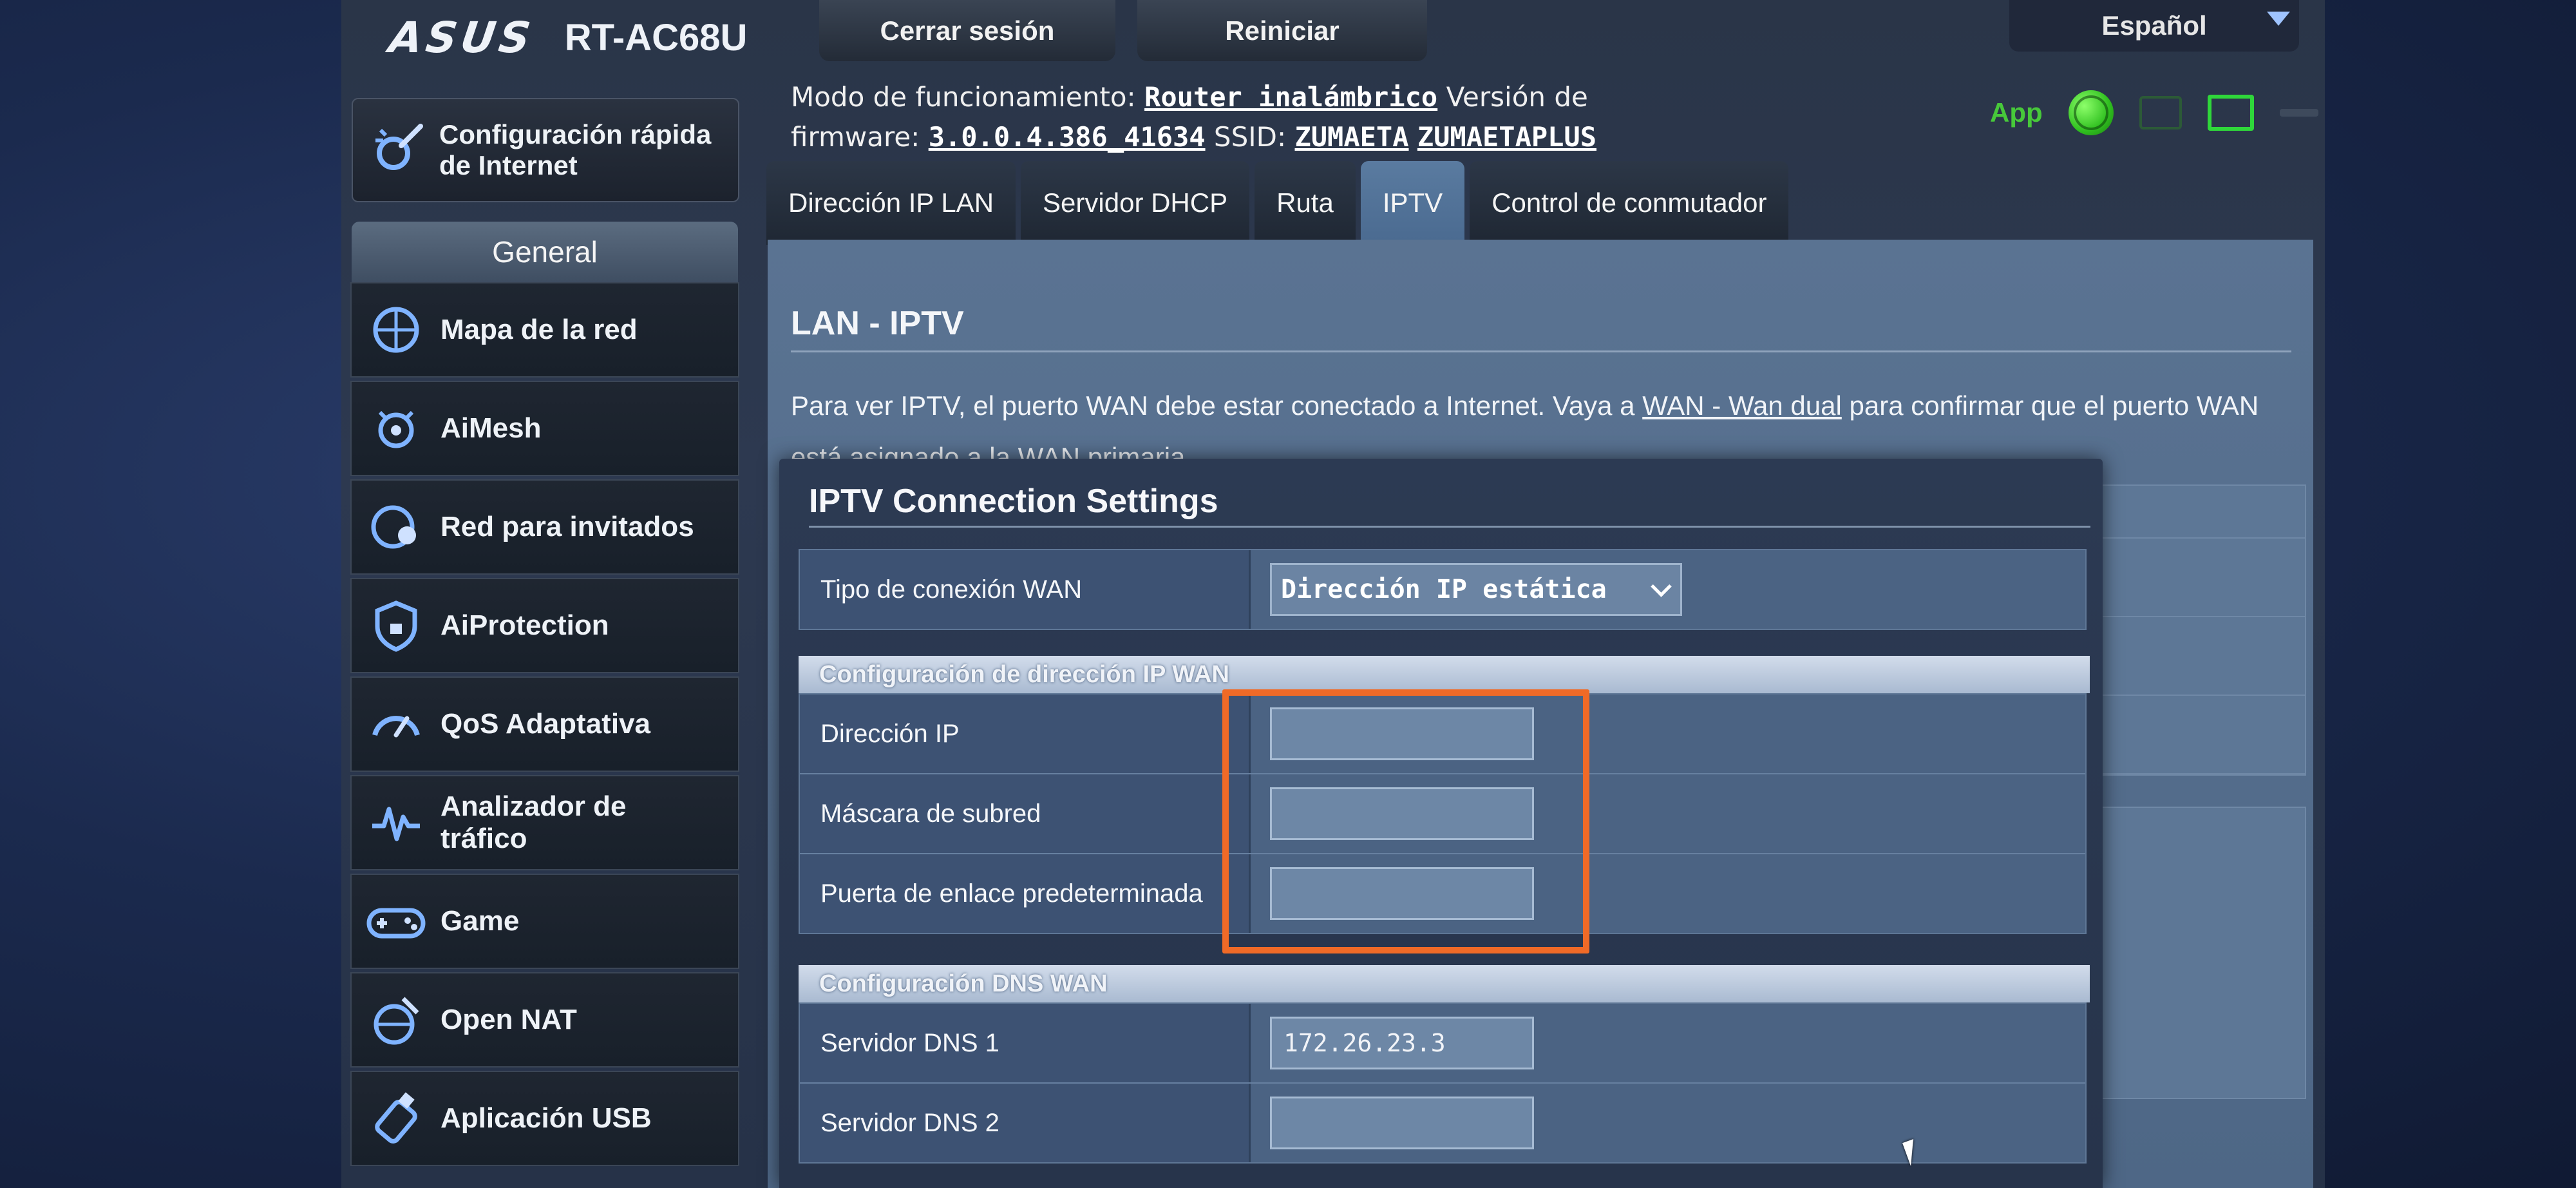  I want to click on quick-setup-label: Configuración rápida de Internet, so click(575, 149).